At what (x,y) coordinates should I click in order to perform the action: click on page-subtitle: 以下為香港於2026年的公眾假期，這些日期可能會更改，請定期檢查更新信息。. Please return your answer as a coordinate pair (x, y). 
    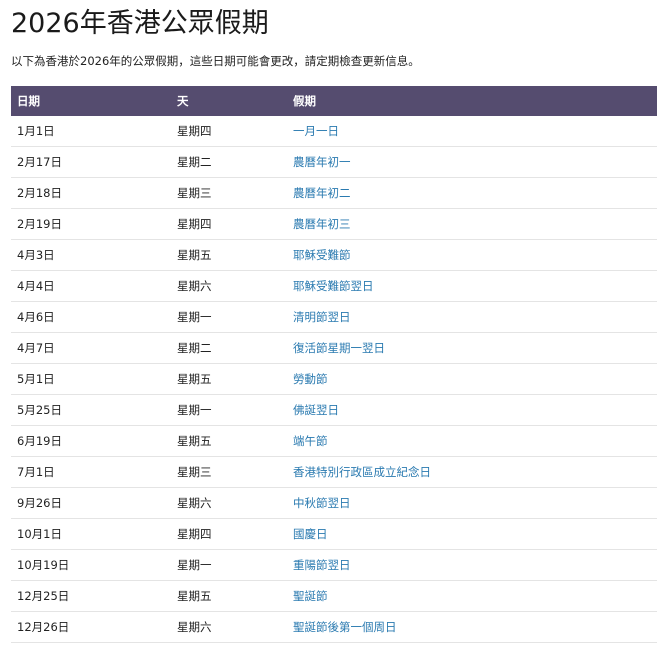
    Looking at the image, I should click on (215, 61).